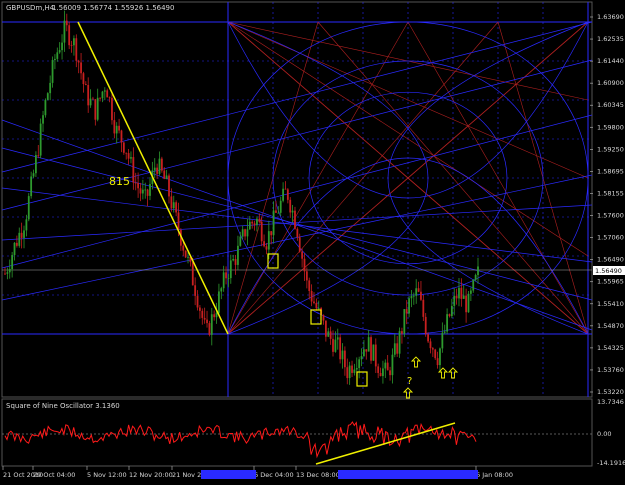  What do you see at coordinates (608, 271) in the screenshot?
I see `current-price-label: 1.56490` at bounding box center [608, 271].